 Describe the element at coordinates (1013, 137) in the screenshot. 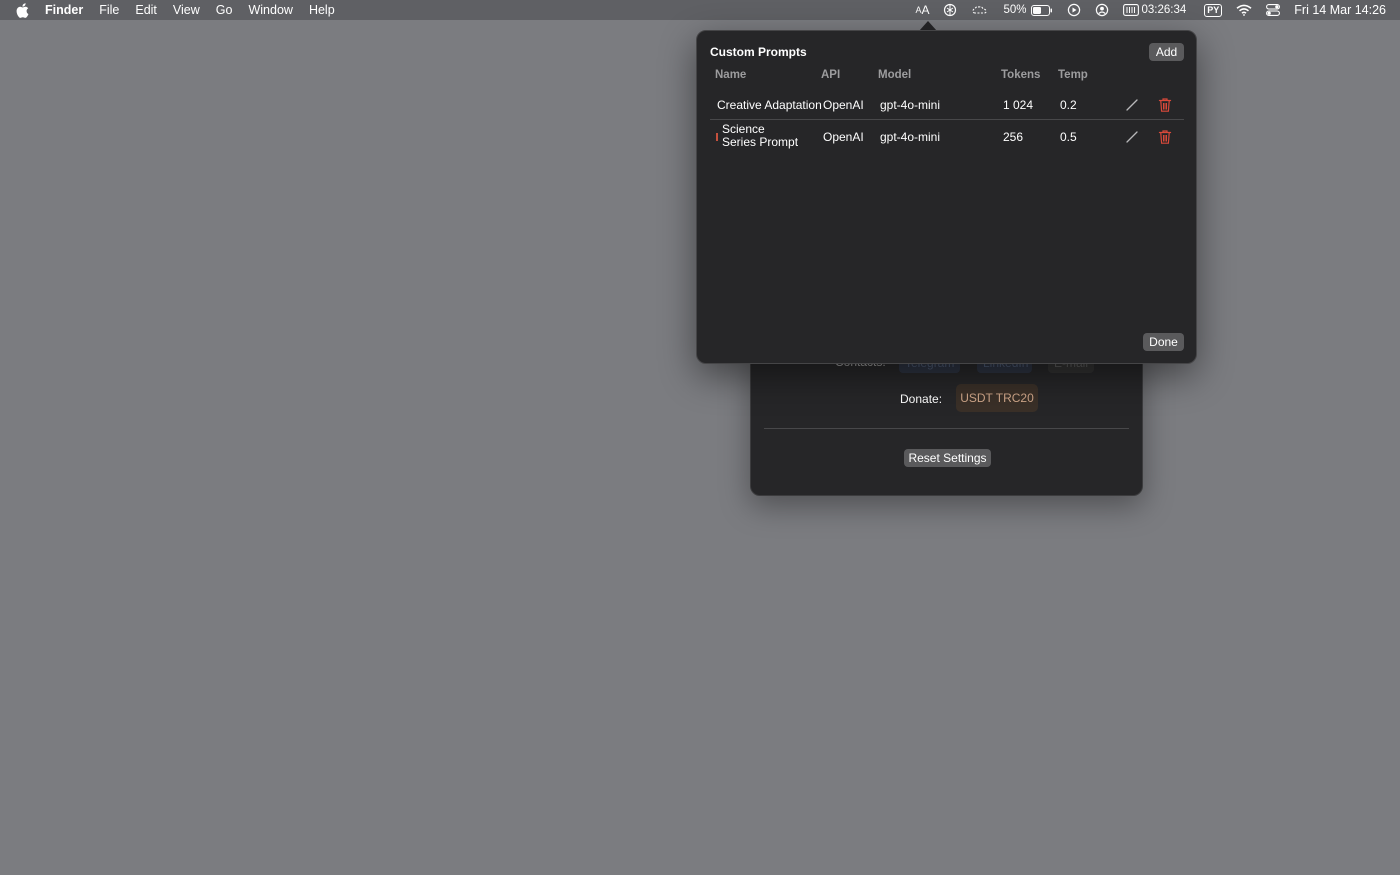

I see `prompt-tokens: 256` at that location.